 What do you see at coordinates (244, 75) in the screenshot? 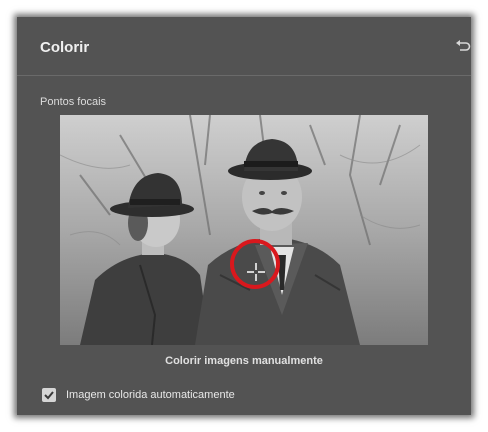
I see `header-divider` at bounding box center [244, 75].